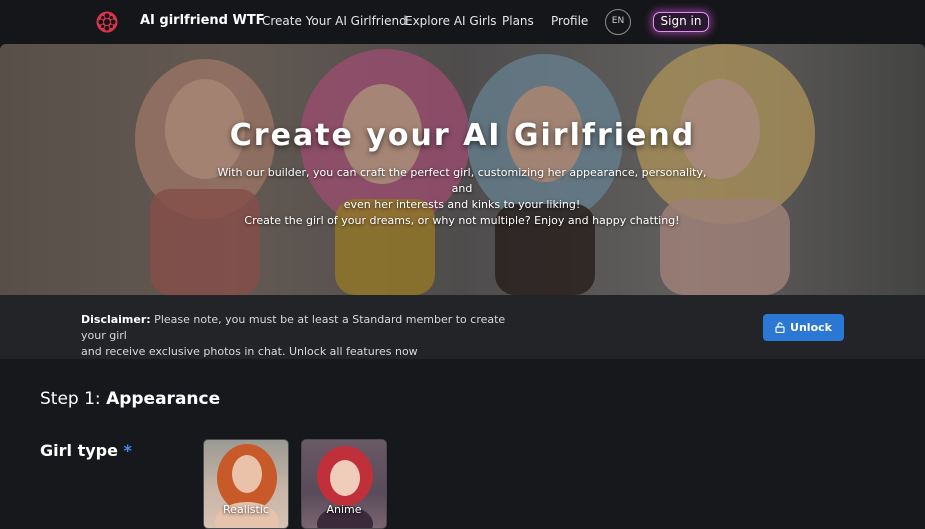 Image resolution: width=925 pixels, height=529 pixels. I want to click on unlock-label: Unlock, so click(811, 327).